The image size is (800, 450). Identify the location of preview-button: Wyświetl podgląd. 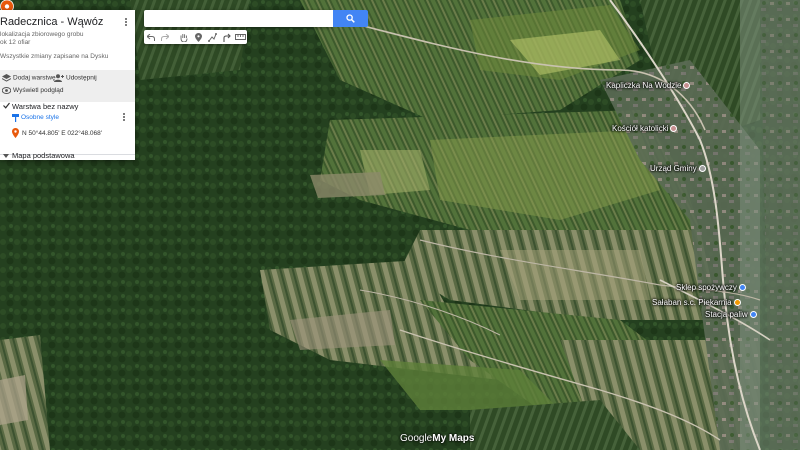
(32, 91).